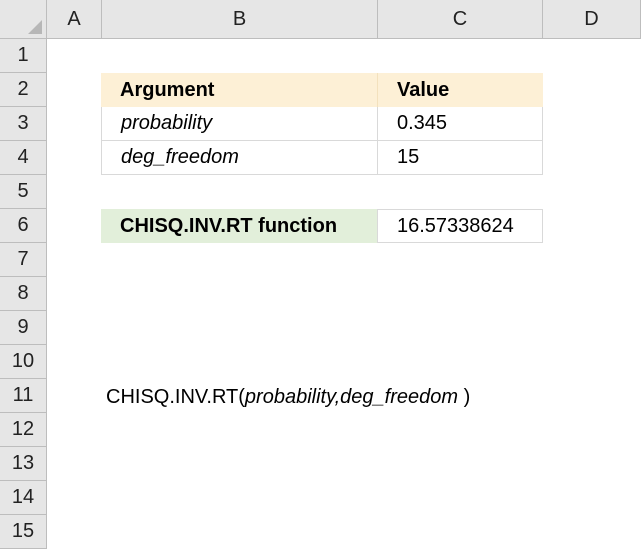  What do you see at coordinates (460, 226) in the screenshot?
I see `function-result-cell: 16.57338624` at bounding box center [460, 226].